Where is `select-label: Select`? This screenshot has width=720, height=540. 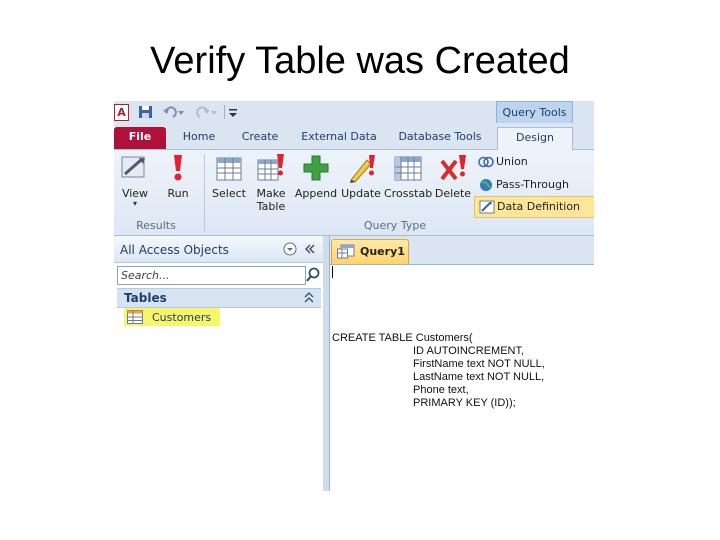 select-label: Select is located at coordinates (229, 193).